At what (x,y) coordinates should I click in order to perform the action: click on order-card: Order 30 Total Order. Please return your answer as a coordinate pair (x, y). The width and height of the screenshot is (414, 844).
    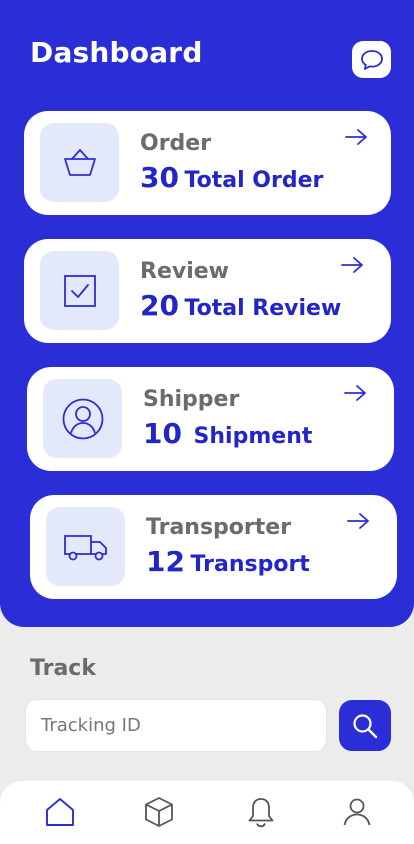
    Looking at the image, I should click on (207, 163).